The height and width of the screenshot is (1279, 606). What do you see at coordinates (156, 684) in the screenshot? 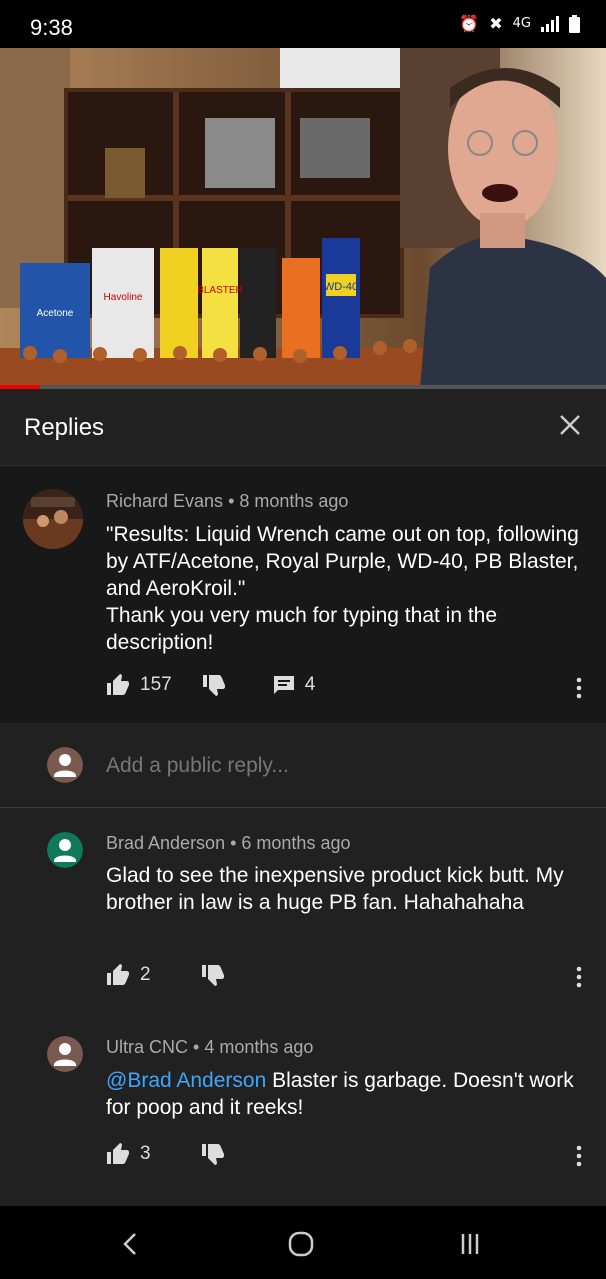
I see `like-count: 157` at bounding box center [156, 684].